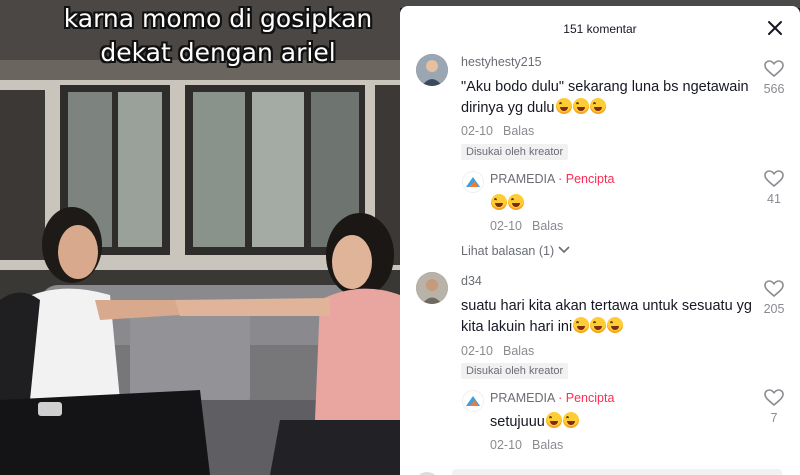 Image resolution: width=800 pixels, height=475 pixels. Describe the element at coordinates (517, 422) in the screenshot. I see `reply-text-content: setujuuu` at that location.